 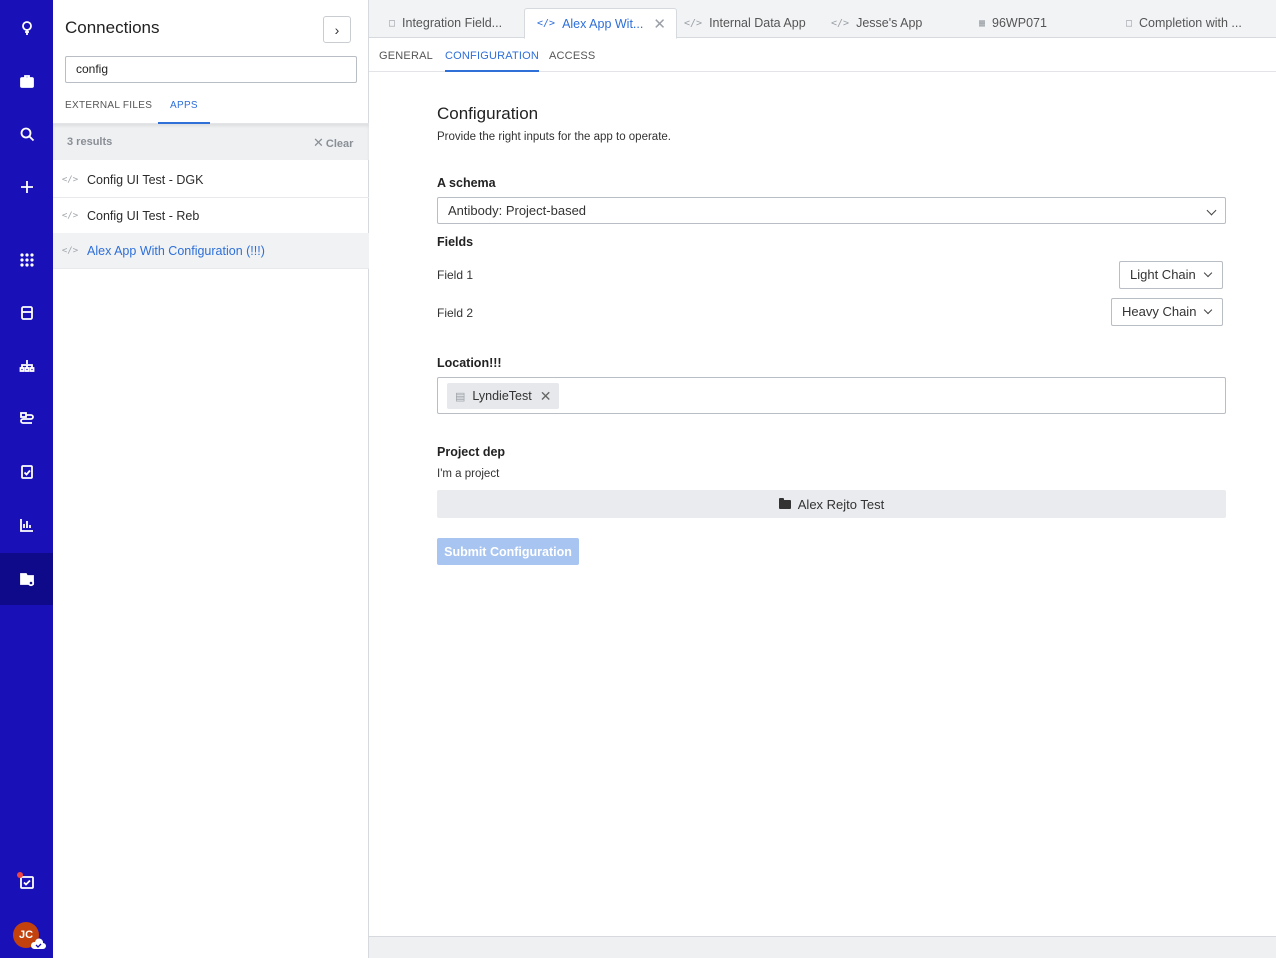 What do you see at coordinates (112, 27) in the screenshot?
I see `panel-title: Connections` at bounding box center [112, 27].